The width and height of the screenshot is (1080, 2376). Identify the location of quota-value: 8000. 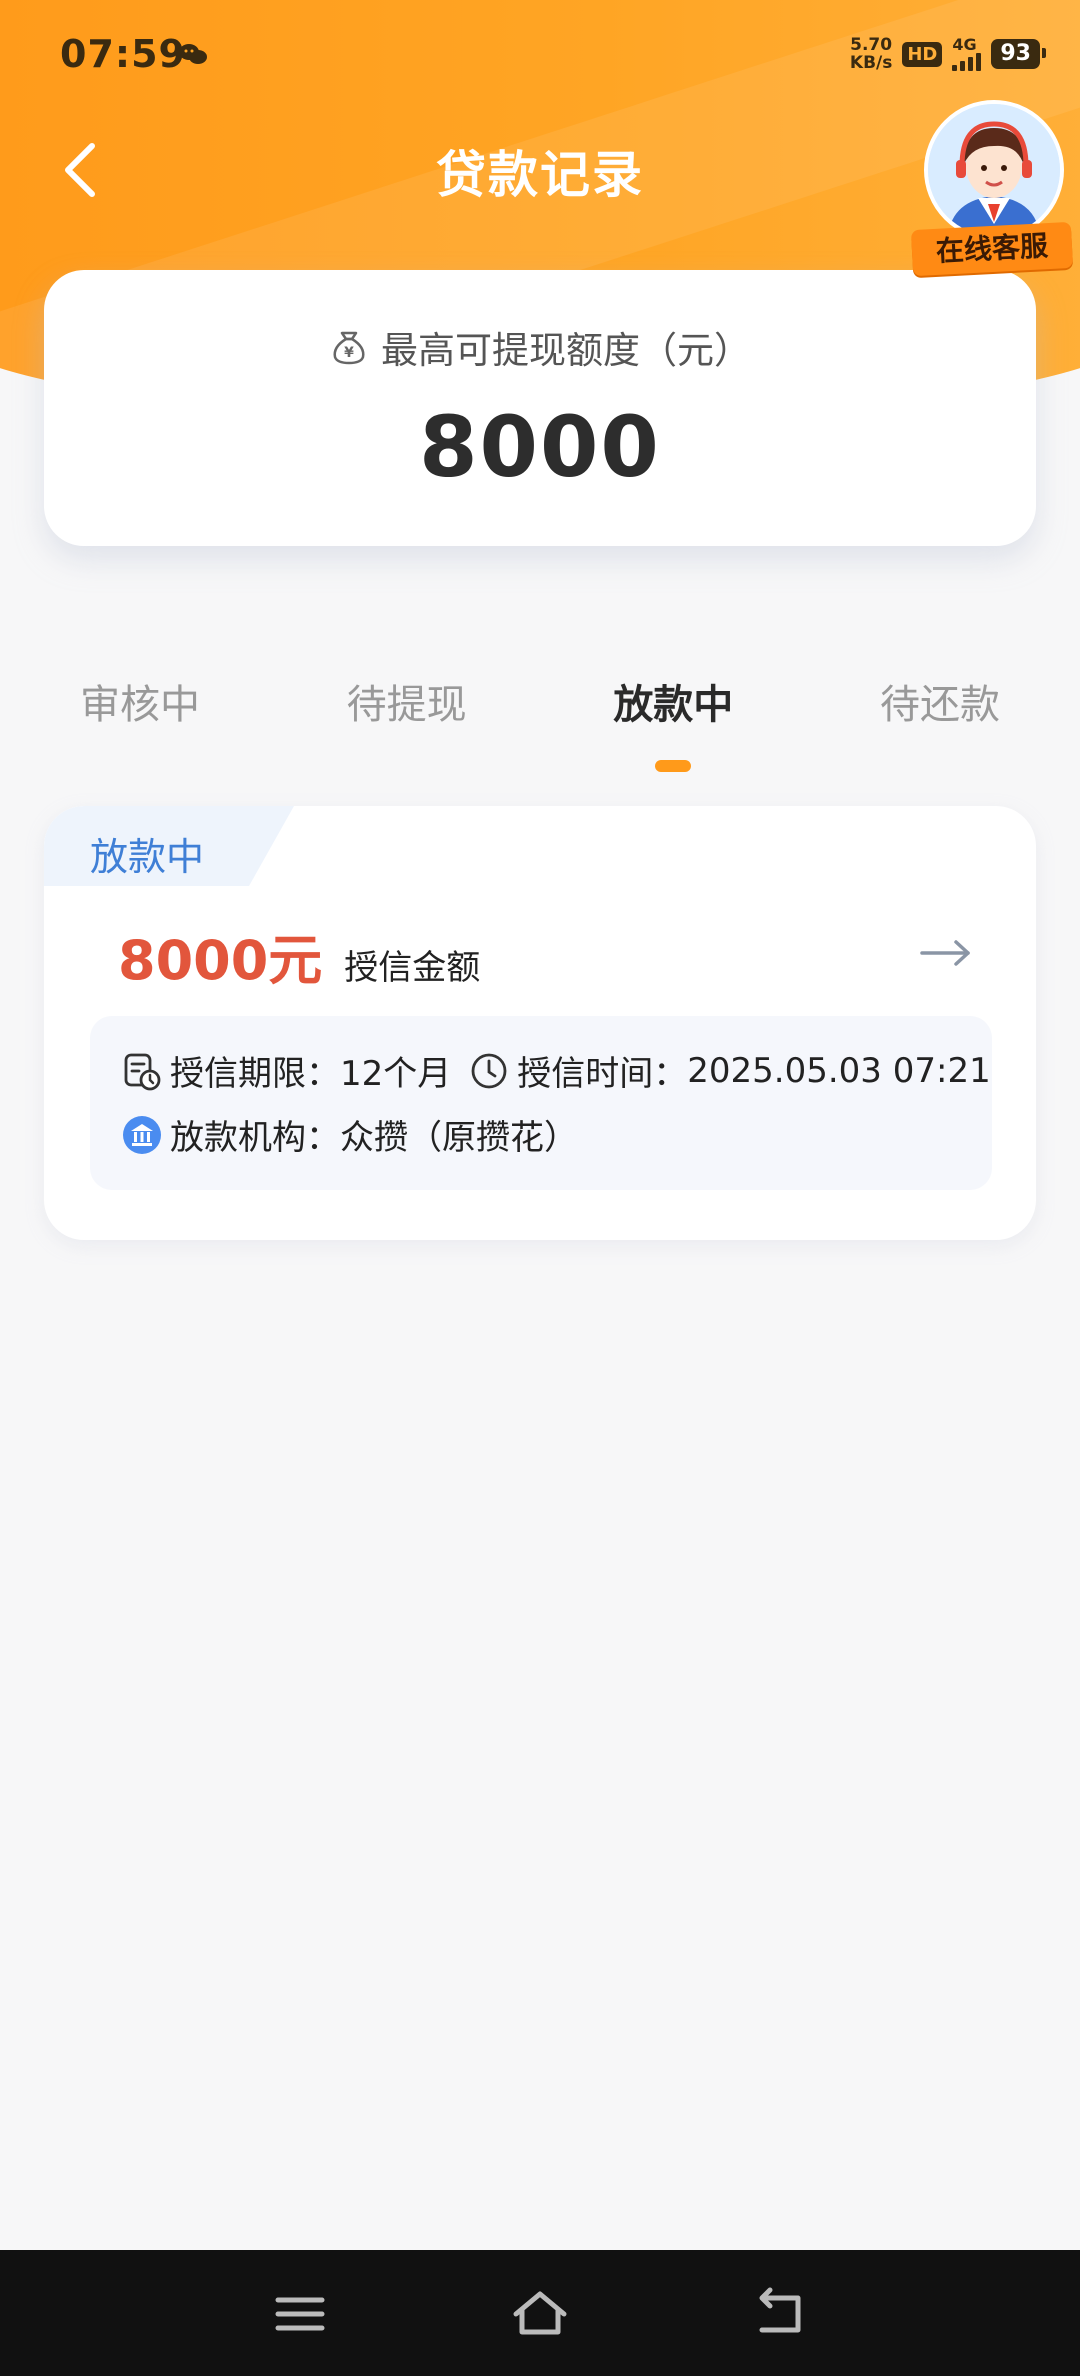
(540, 447).